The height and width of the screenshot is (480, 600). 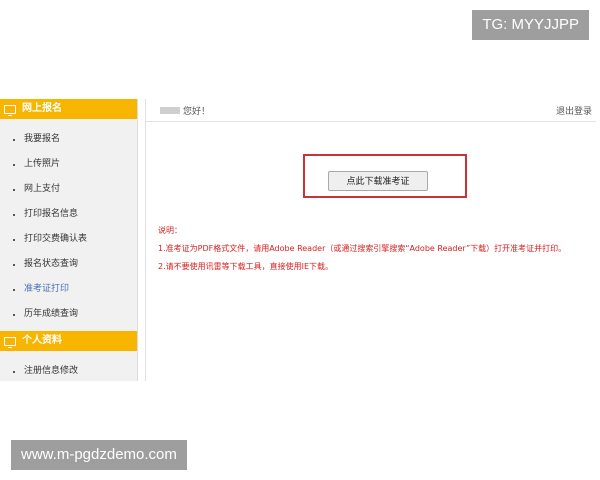 What do you see at coordinates (530, 25) in the screenshot?
I see `watermark-top: TG: MYYJJPP` at bounding box center [530, 25].